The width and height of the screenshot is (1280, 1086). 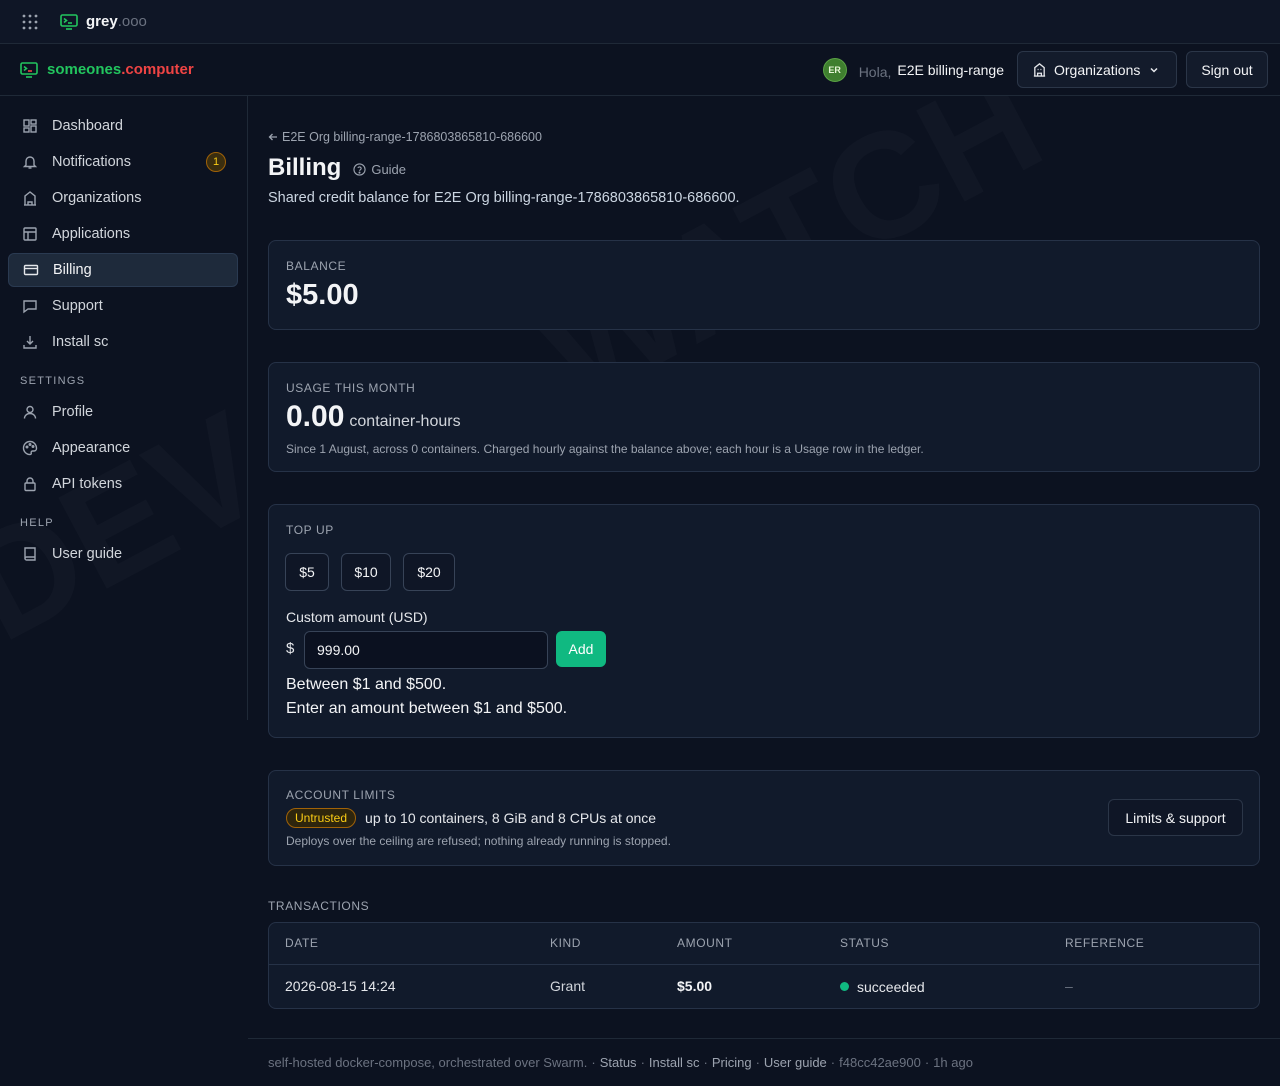 I want to click on sidebar-item-install-sc: Install sc, so click(x=123, y=342).